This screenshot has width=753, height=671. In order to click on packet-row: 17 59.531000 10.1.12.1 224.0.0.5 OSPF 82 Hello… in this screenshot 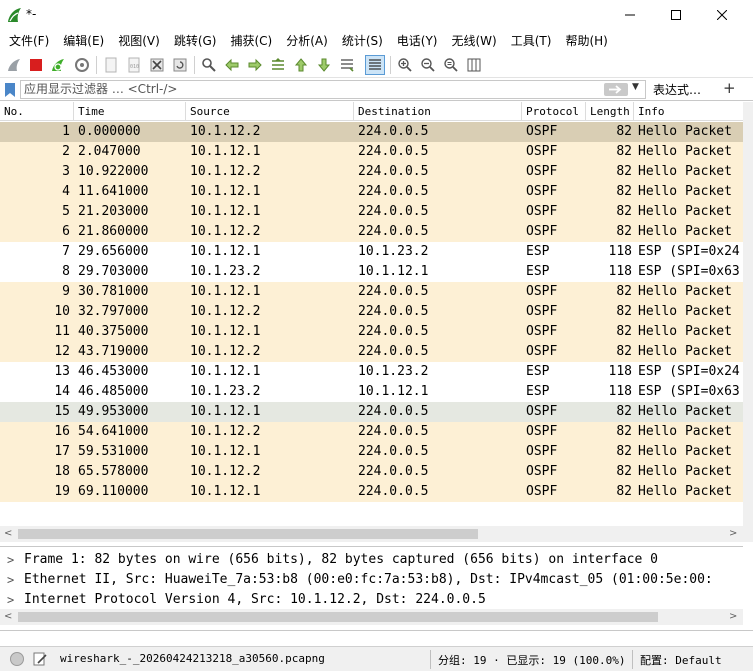, I will do `click(376, 452)`.